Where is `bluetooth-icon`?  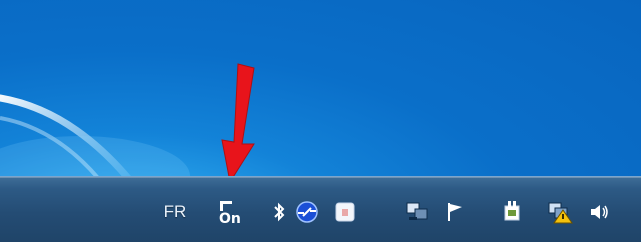 bluetooth-icon is located at coordinates (279, 212).